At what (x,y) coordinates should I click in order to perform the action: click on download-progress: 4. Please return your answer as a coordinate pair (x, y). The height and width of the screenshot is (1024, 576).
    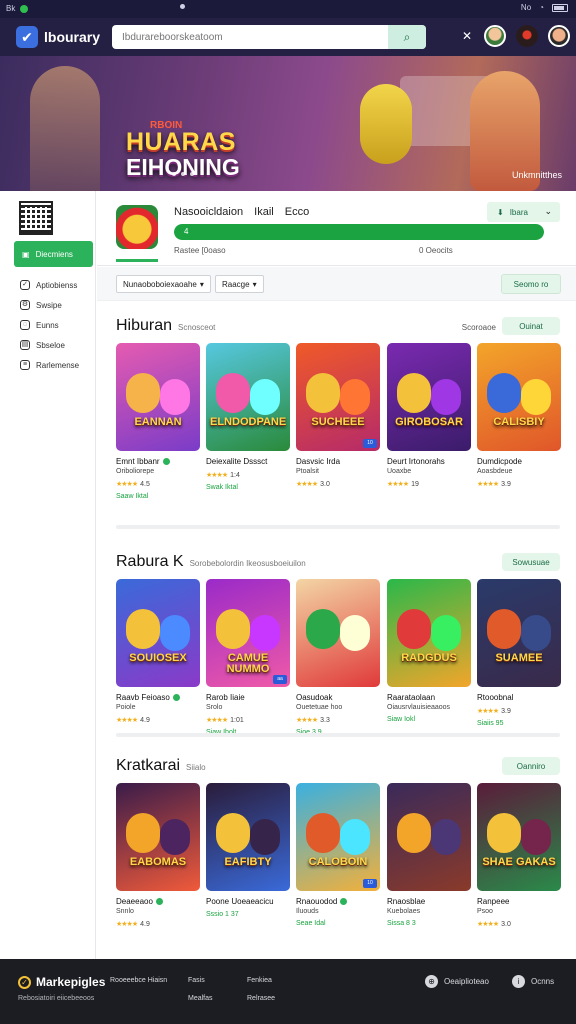
    Looking at the image, I should click on (359, 232).